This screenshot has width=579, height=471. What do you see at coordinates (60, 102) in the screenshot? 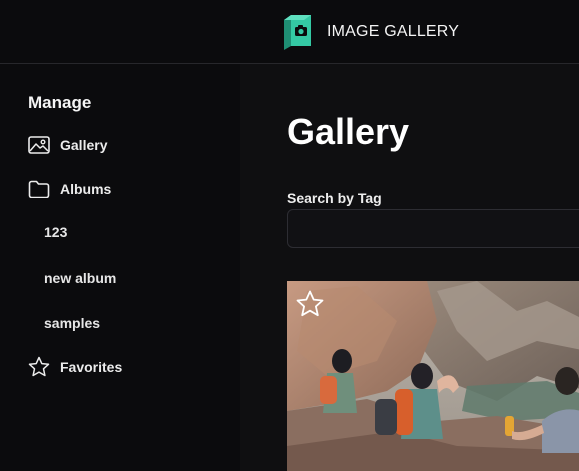
I see `sidebar-heading: Manage` at bounding box center [60, 102].